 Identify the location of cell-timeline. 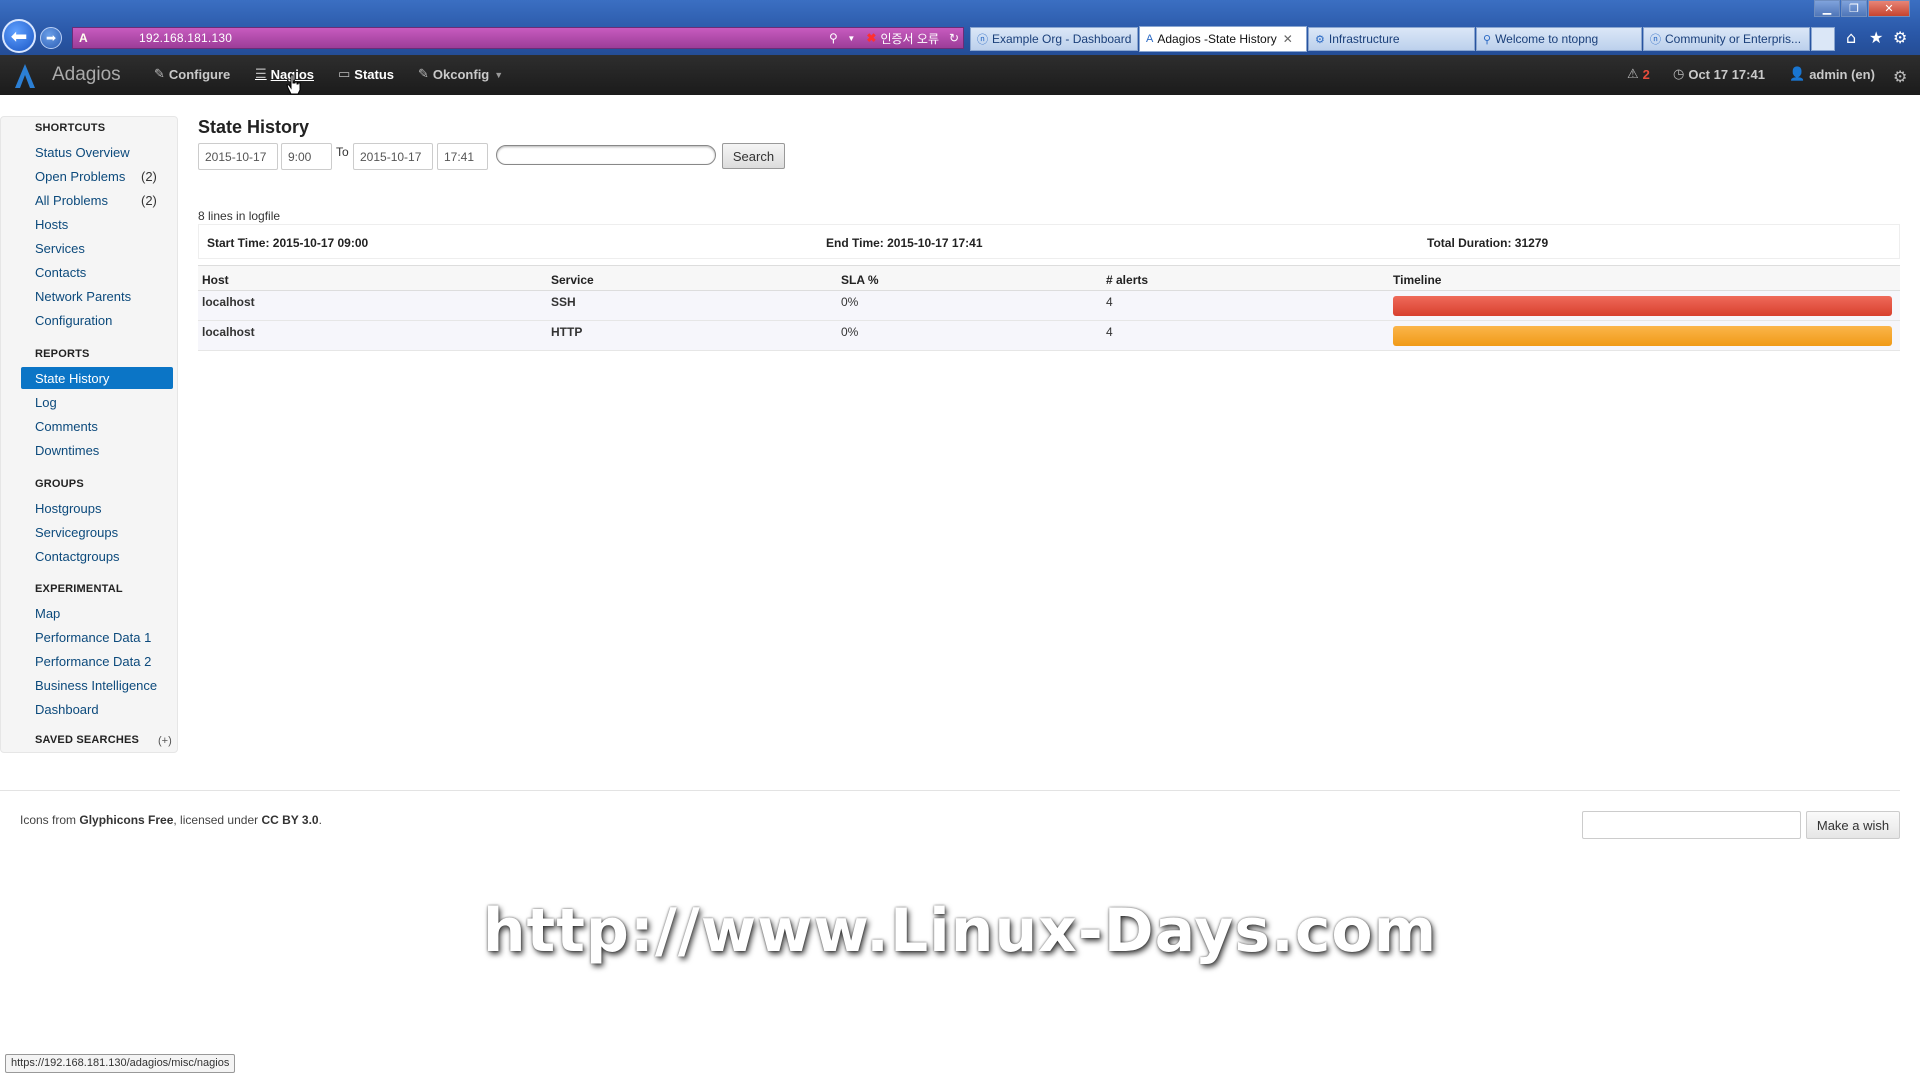
(1644, 305).